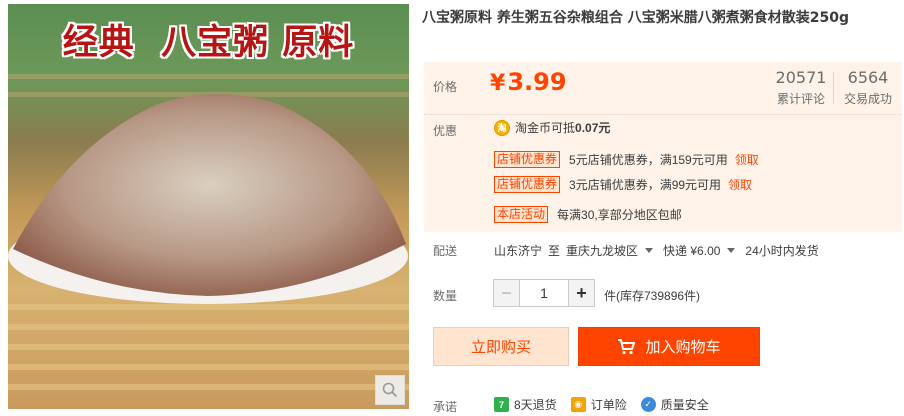  What do you see at coordinates (801, 77) in the screenshot?
I see `review-count: 20571` at bounding box center [801, 77].